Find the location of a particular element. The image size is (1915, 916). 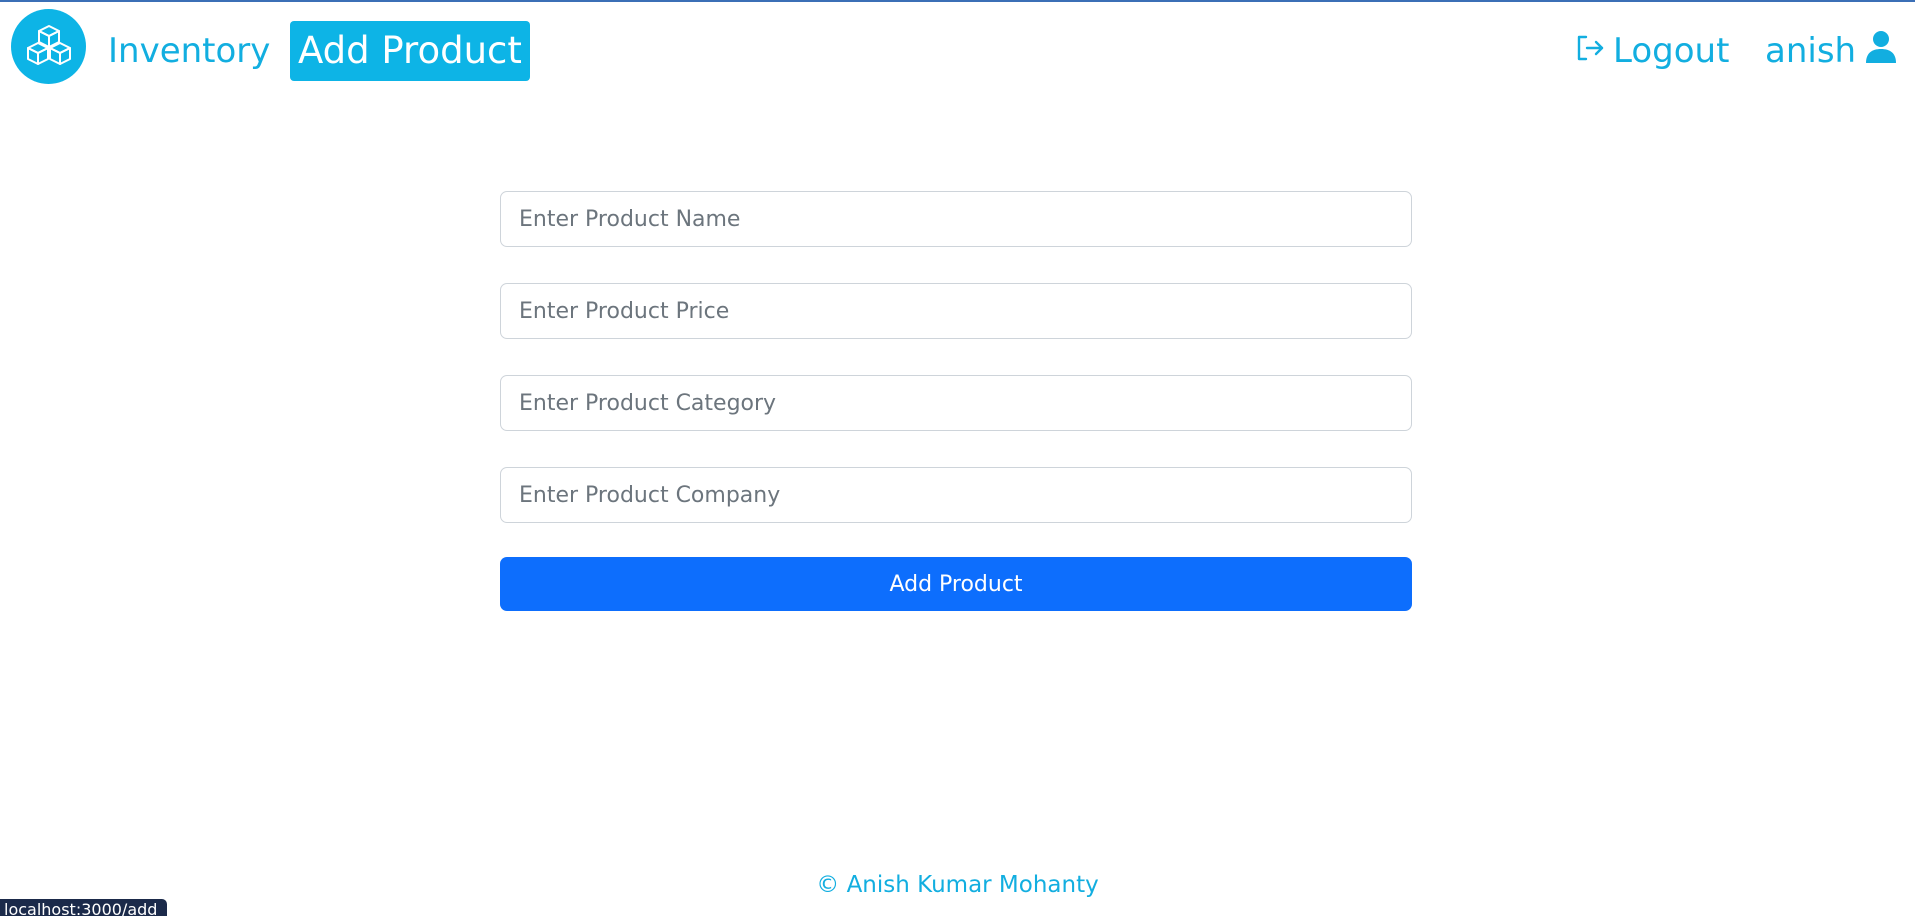

footer-credit: © Anish Kumar Mohanty is located at coordinates (957, 885).